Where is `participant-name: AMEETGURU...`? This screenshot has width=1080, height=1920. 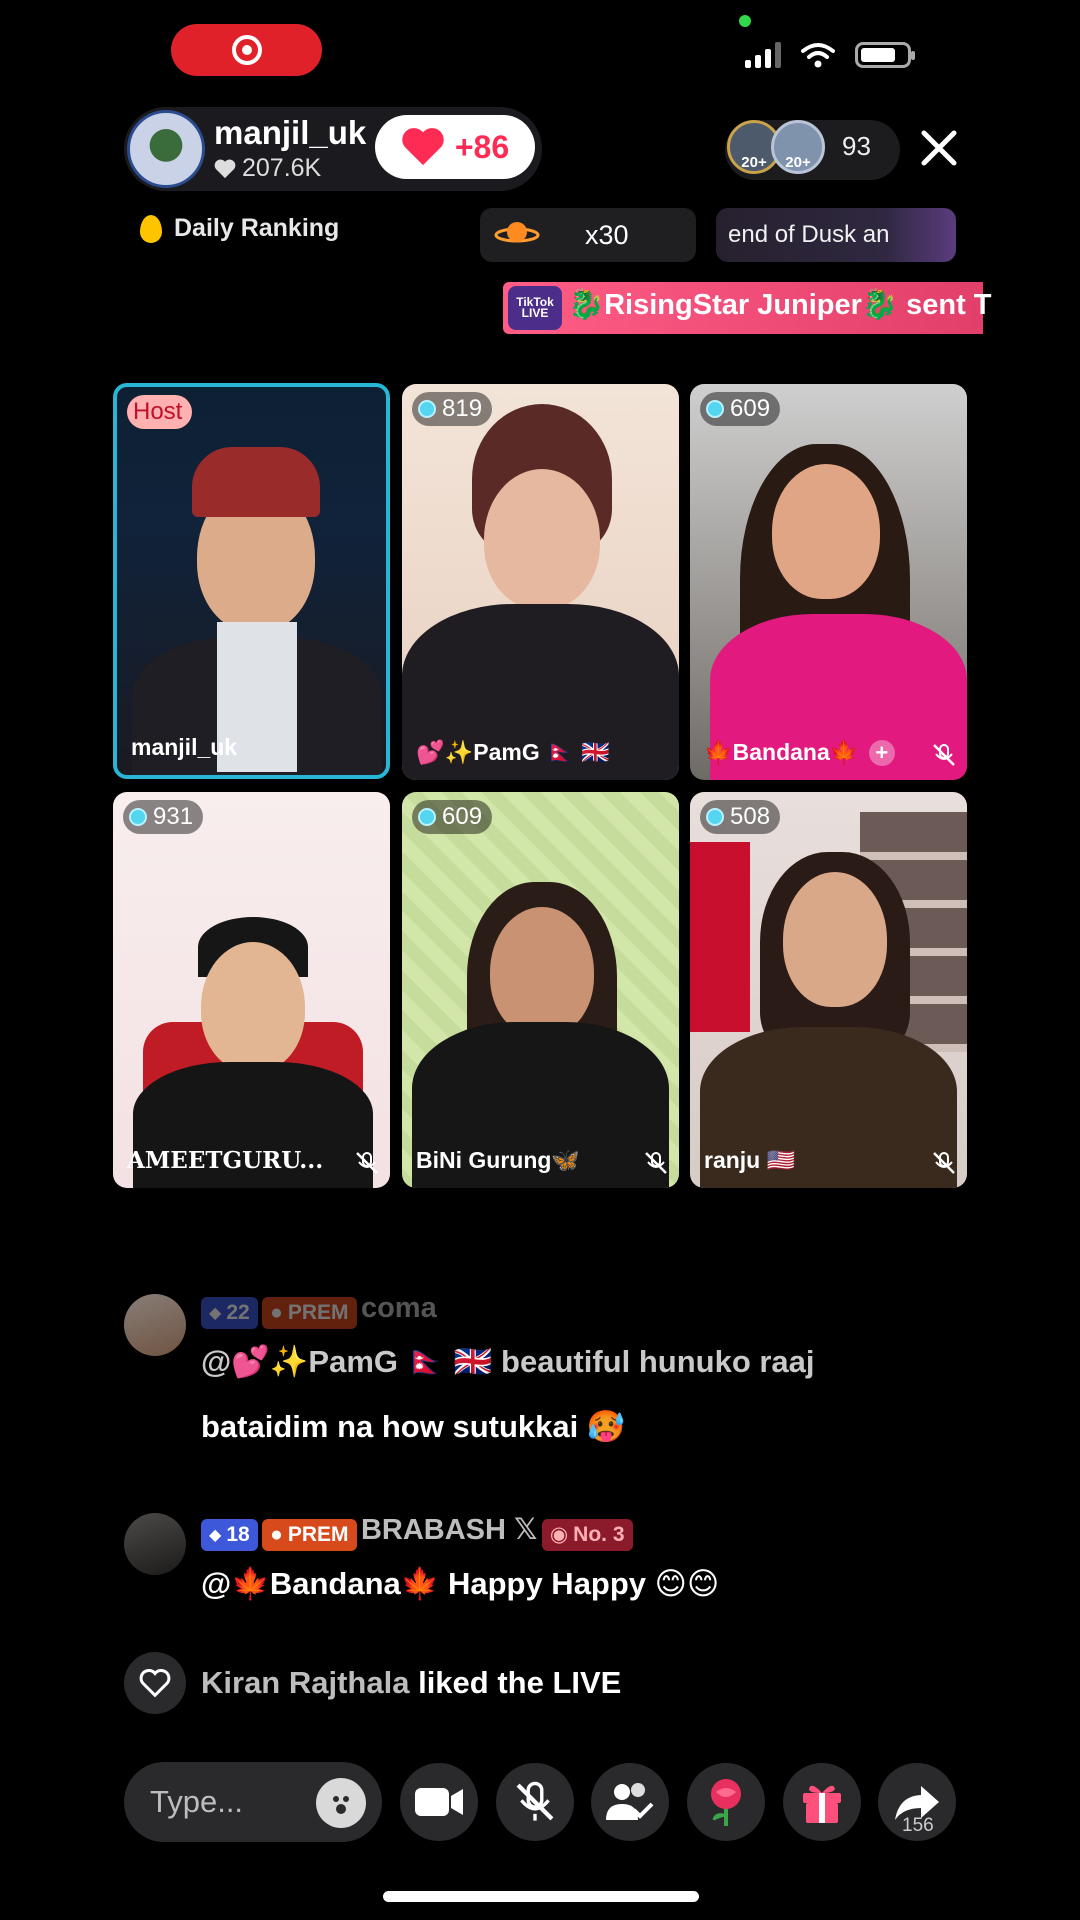 participant-name: AMEETGURU... is located at coordinates (225, 1160).